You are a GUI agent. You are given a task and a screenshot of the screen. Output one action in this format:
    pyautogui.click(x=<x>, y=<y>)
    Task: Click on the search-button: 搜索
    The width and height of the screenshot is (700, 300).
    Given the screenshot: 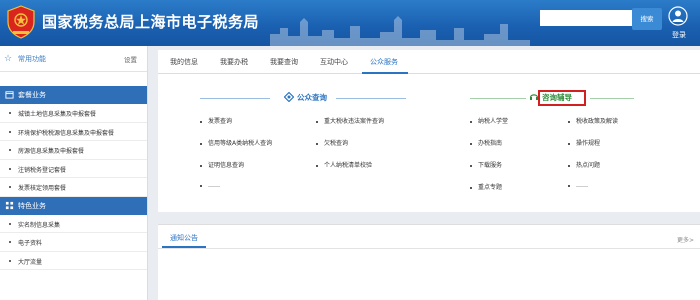 What is the action you would take?
    pyautogui.click(x=647, y=19)
    